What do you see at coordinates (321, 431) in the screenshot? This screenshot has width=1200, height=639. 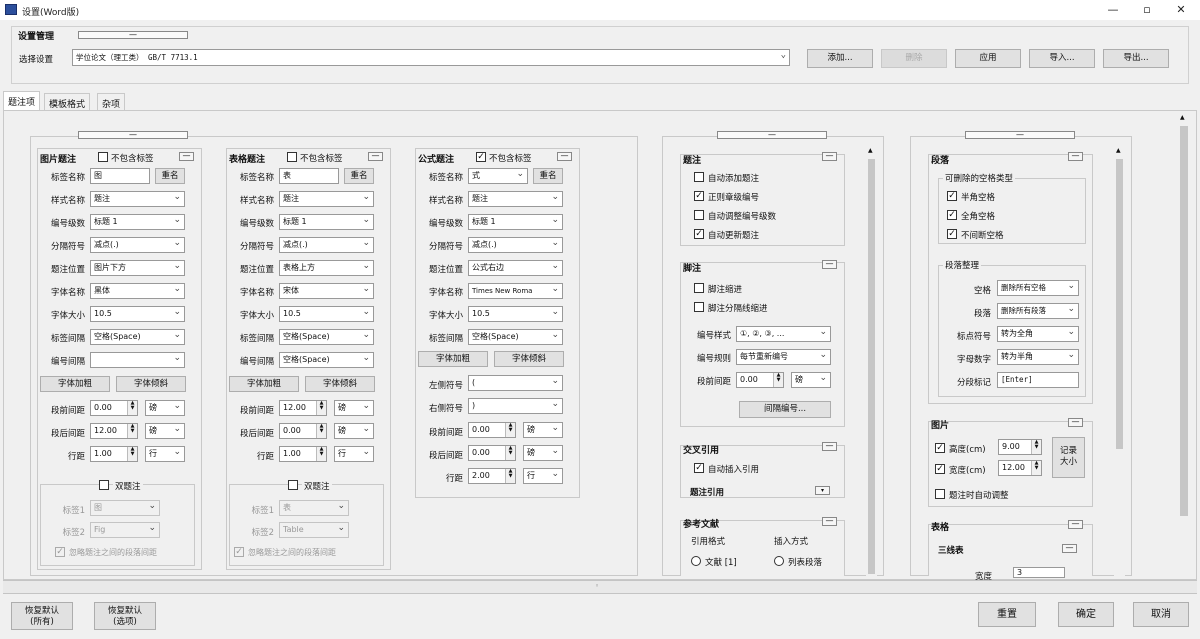 I see `table-after-spin-arrows: ▲ ▼` at bounding box center [321, 431].